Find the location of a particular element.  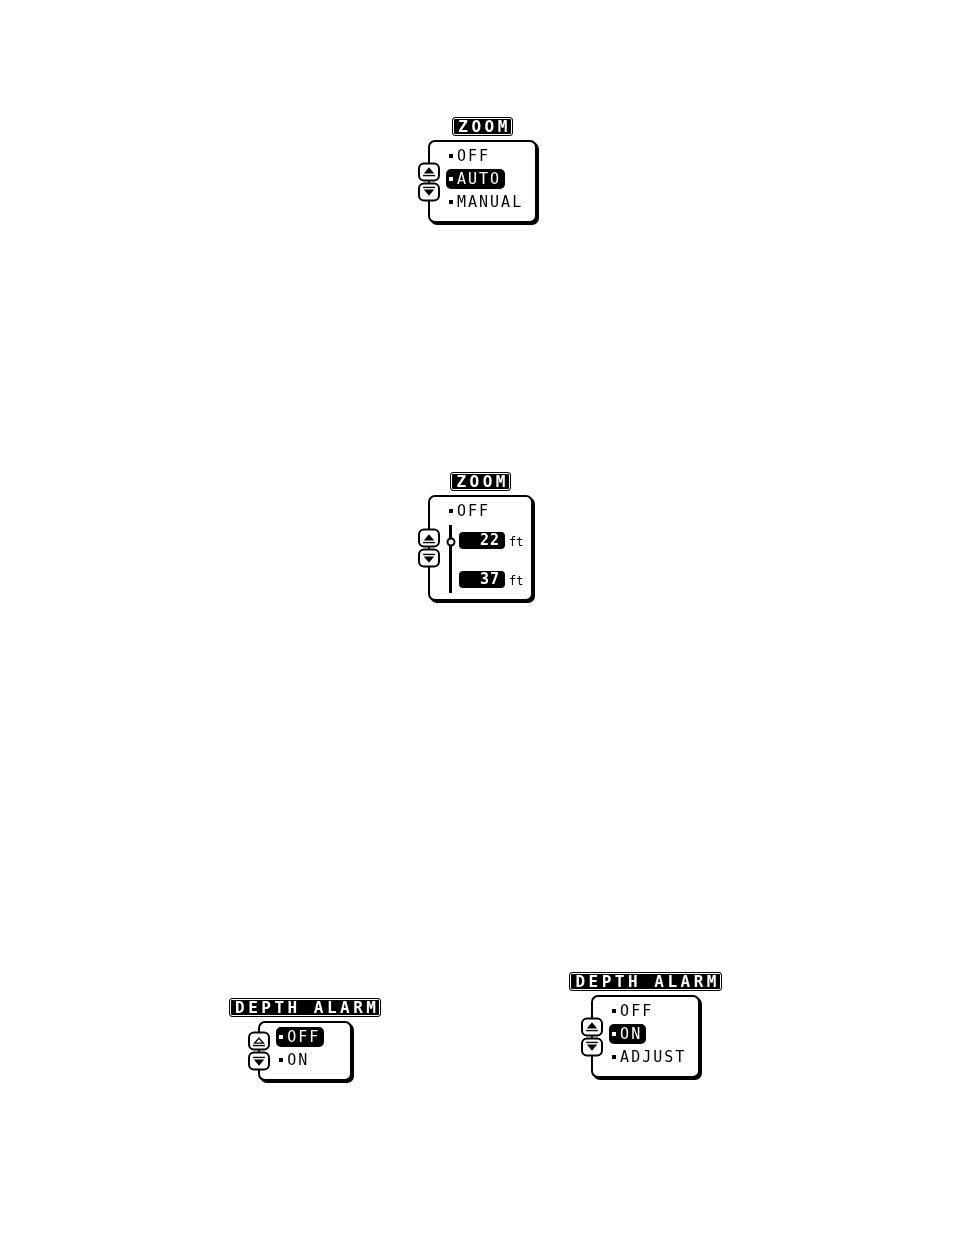

menu-option: MANUAL is located at coordinates (487, 202).